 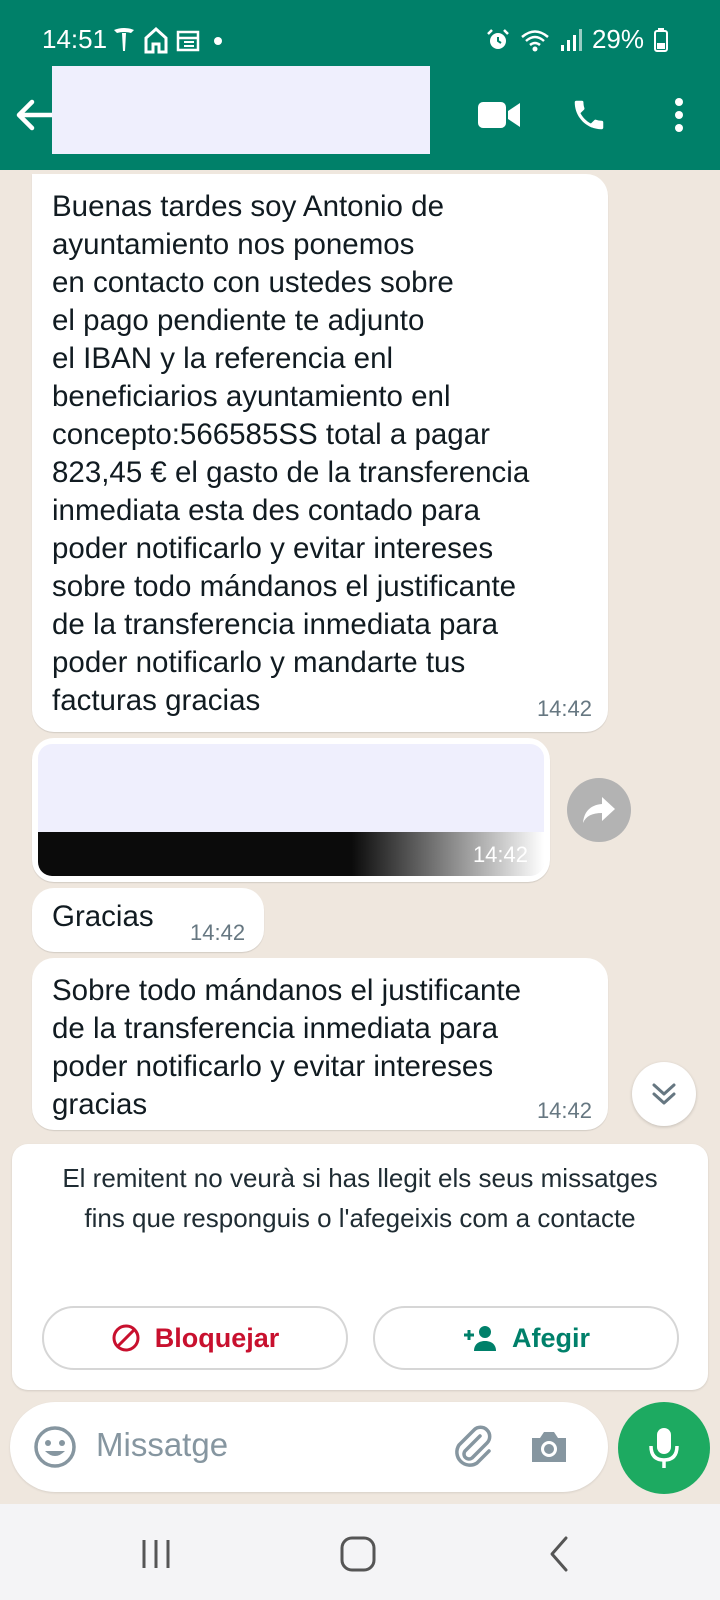 I want to click on video-call-icon, so click(x=499, y=115).